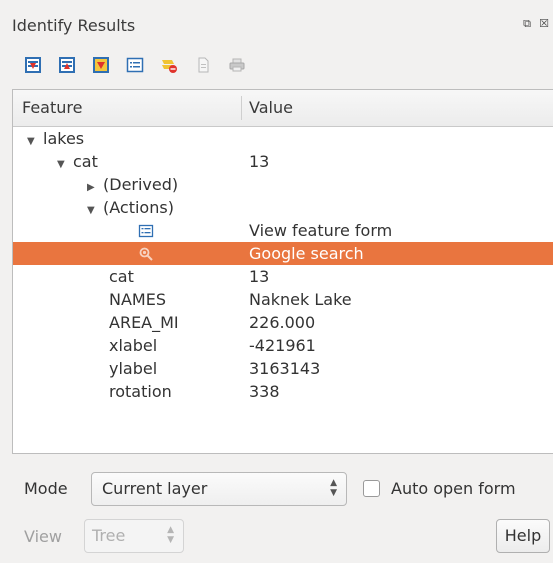  Describe the element at coordinates (527, 24) in the screenshot. I see `float-panel-icon: ⧉` at that location.